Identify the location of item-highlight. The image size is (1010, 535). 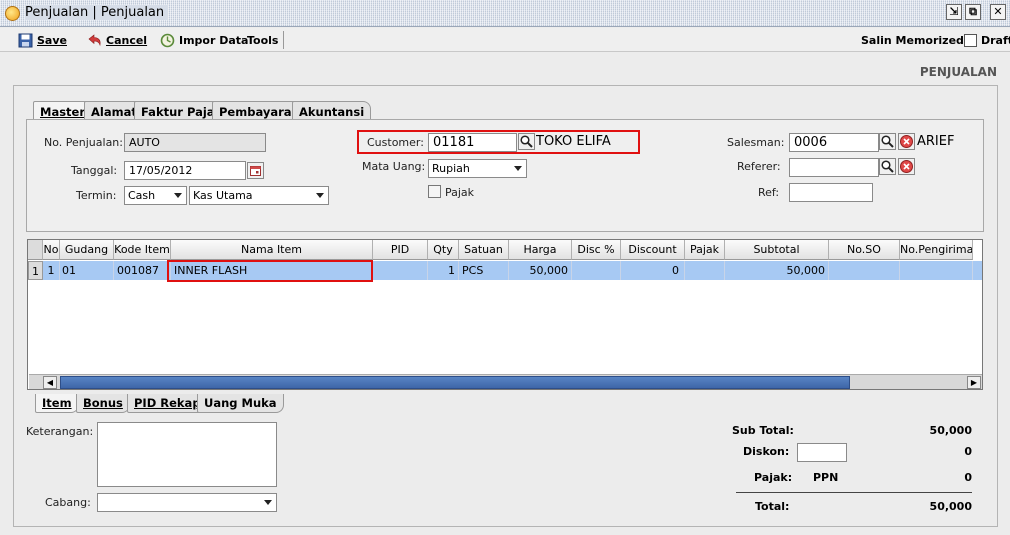
(270, 271).